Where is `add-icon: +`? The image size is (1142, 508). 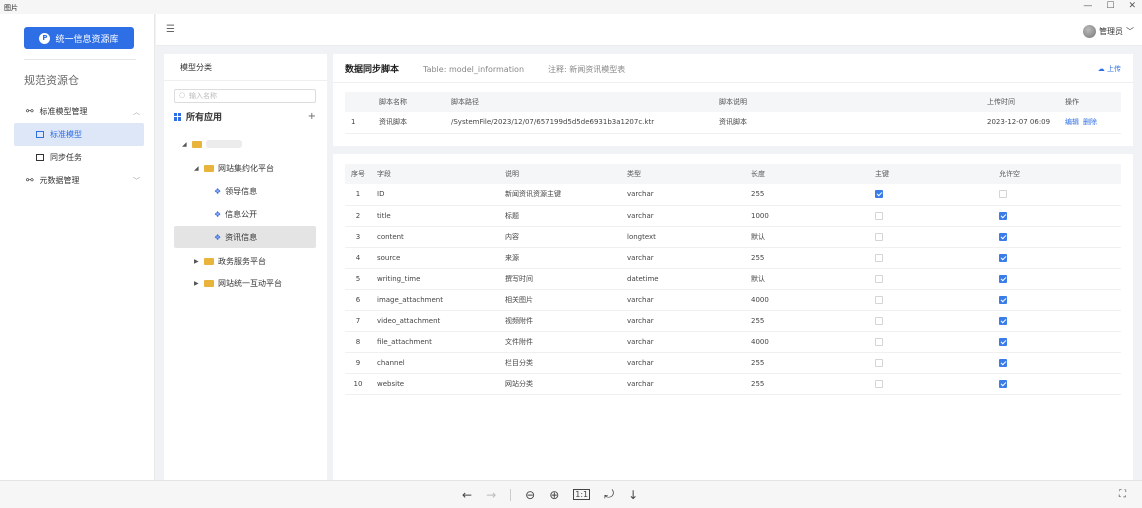
add-icon: + is located at coordinates (312, 116).